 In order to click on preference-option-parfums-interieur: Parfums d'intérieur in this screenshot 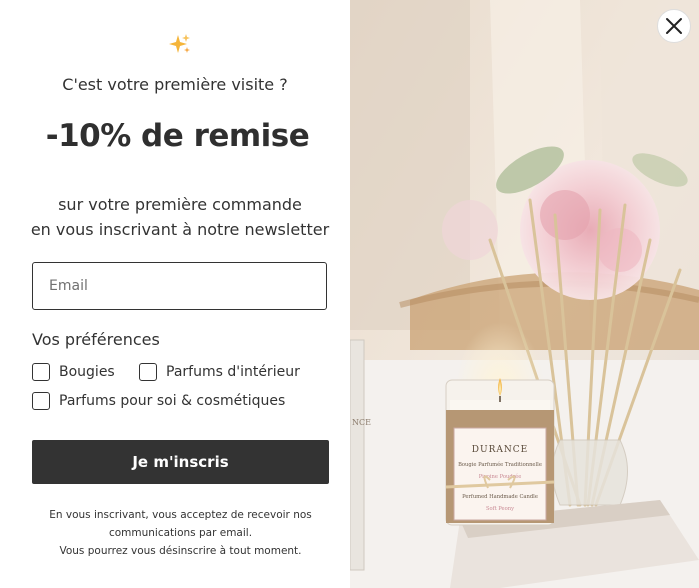, I will do `click(219, 372)`.